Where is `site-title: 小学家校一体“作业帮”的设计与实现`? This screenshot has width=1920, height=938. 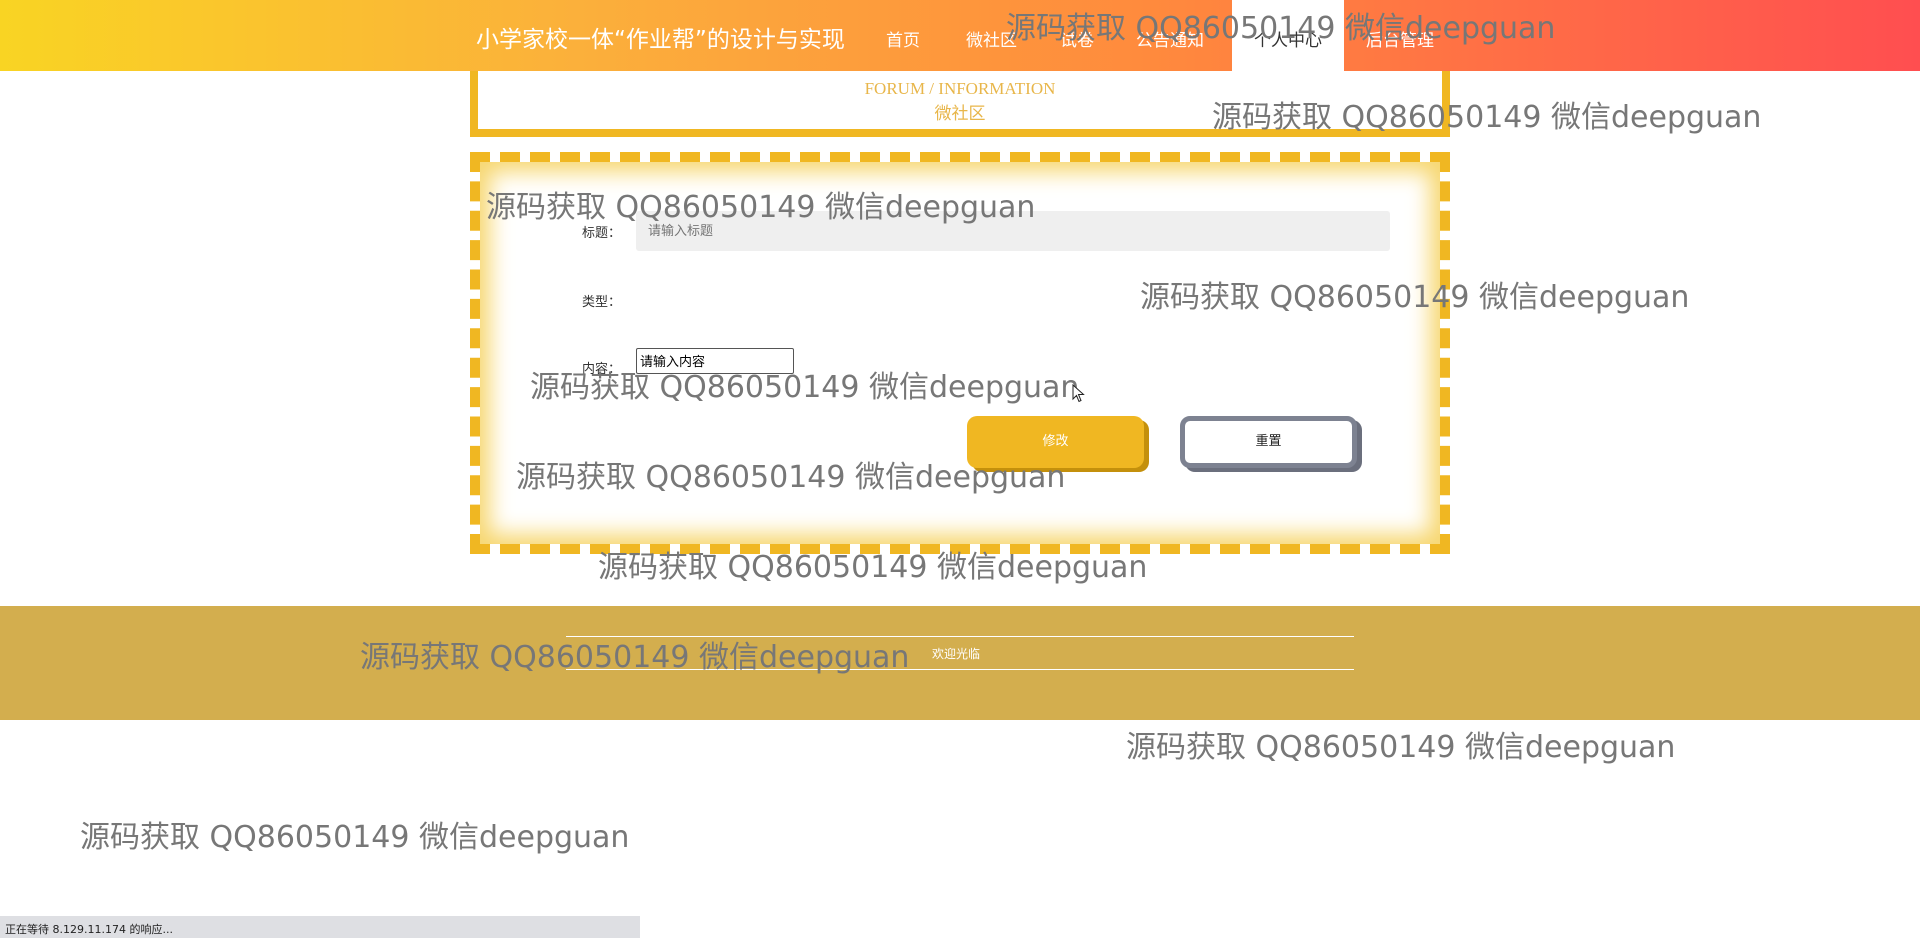
site-title: 小学家校一体“作业帮”的设计与实现 is located at coordinates (660, 40).